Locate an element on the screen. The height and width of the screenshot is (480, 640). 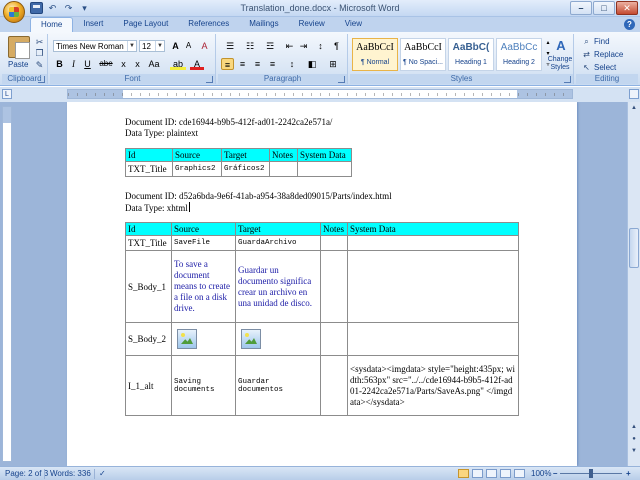
tab-view: View is located at coordinates (353, 24).